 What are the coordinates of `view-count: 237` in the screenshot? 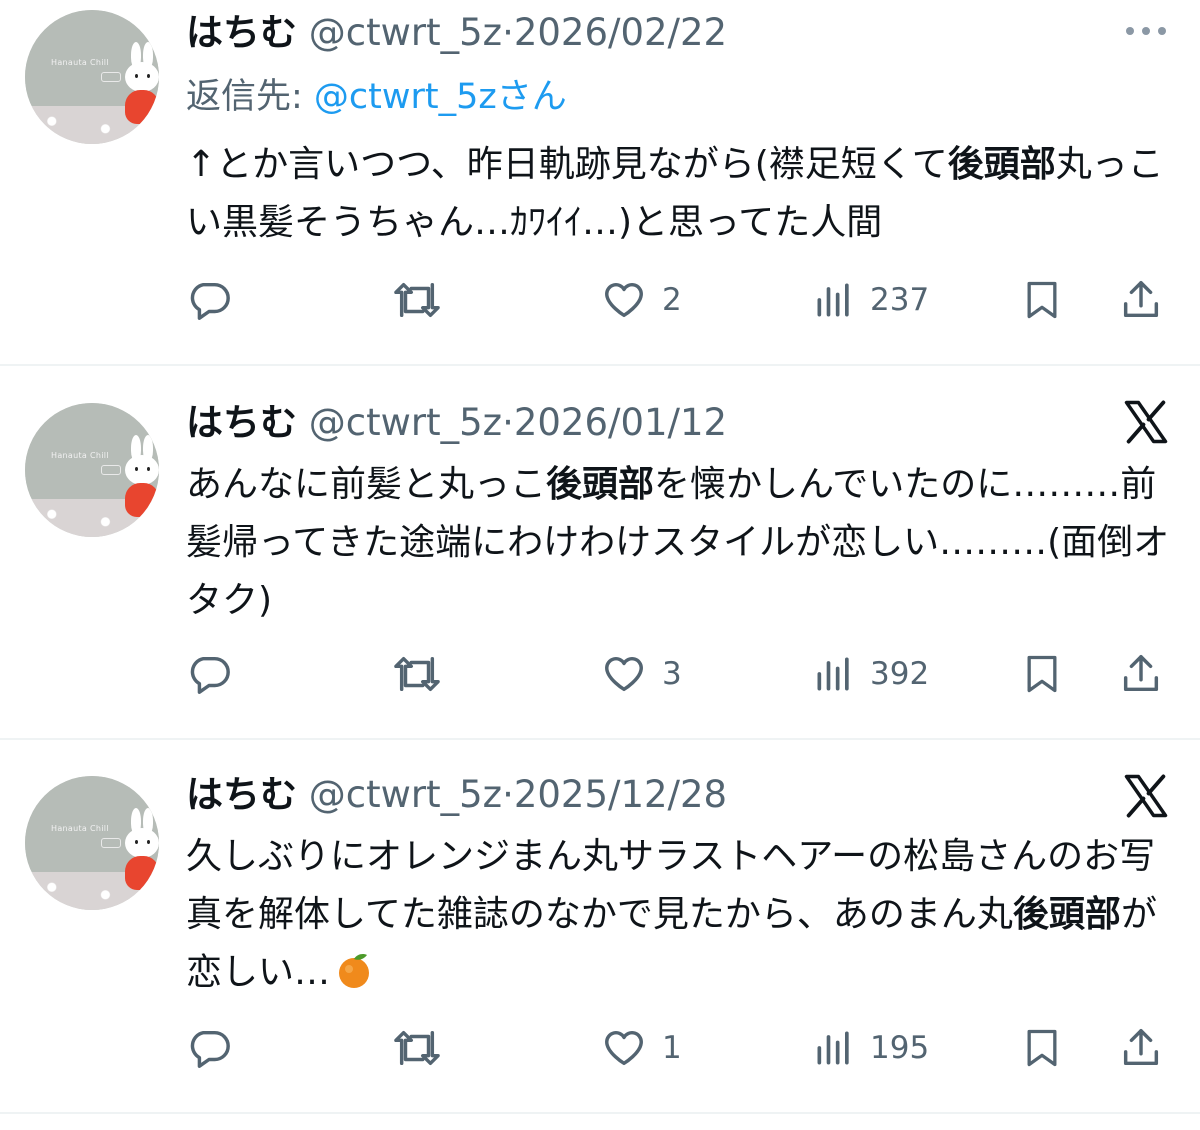 It's located at (900, 300).